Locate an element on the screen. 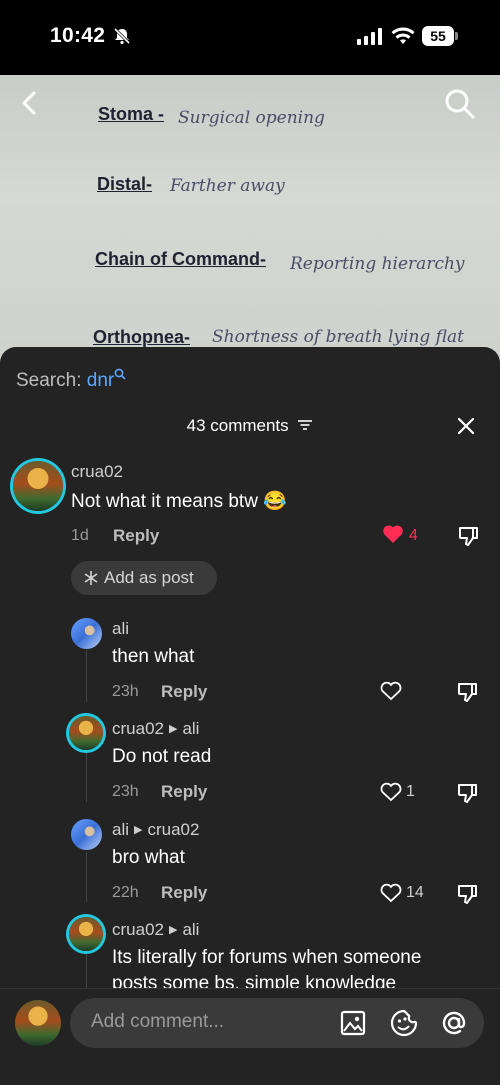 The height and width of the screenshot is (1085, 500). my-avatar is located at coordinates (38, 1023).